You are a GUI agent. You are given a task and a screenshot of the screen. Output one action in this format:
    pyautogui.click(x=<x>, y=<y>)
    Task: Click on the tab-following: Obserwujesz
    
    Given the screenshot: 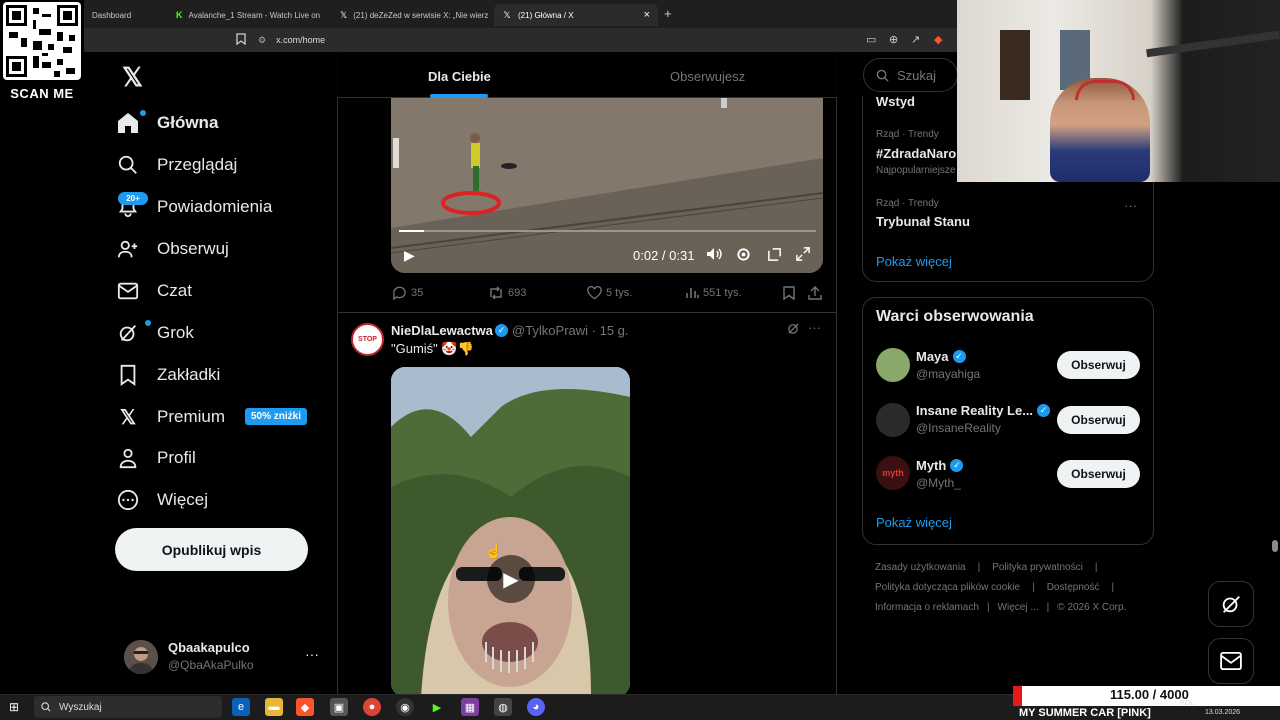 What is the action you would take?
    pyautogui.click(x=707, y=76)
    